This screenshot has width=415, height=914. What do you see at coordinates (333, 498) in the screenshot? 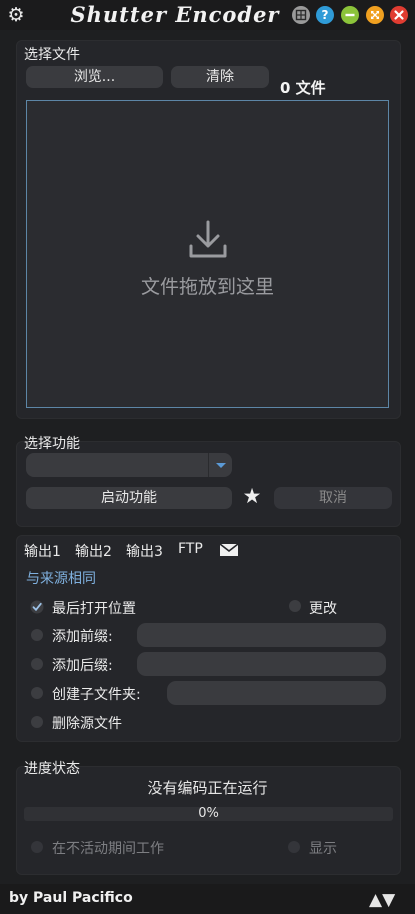
I see `cancel-button: 取消` at bounding box center [333, 498].